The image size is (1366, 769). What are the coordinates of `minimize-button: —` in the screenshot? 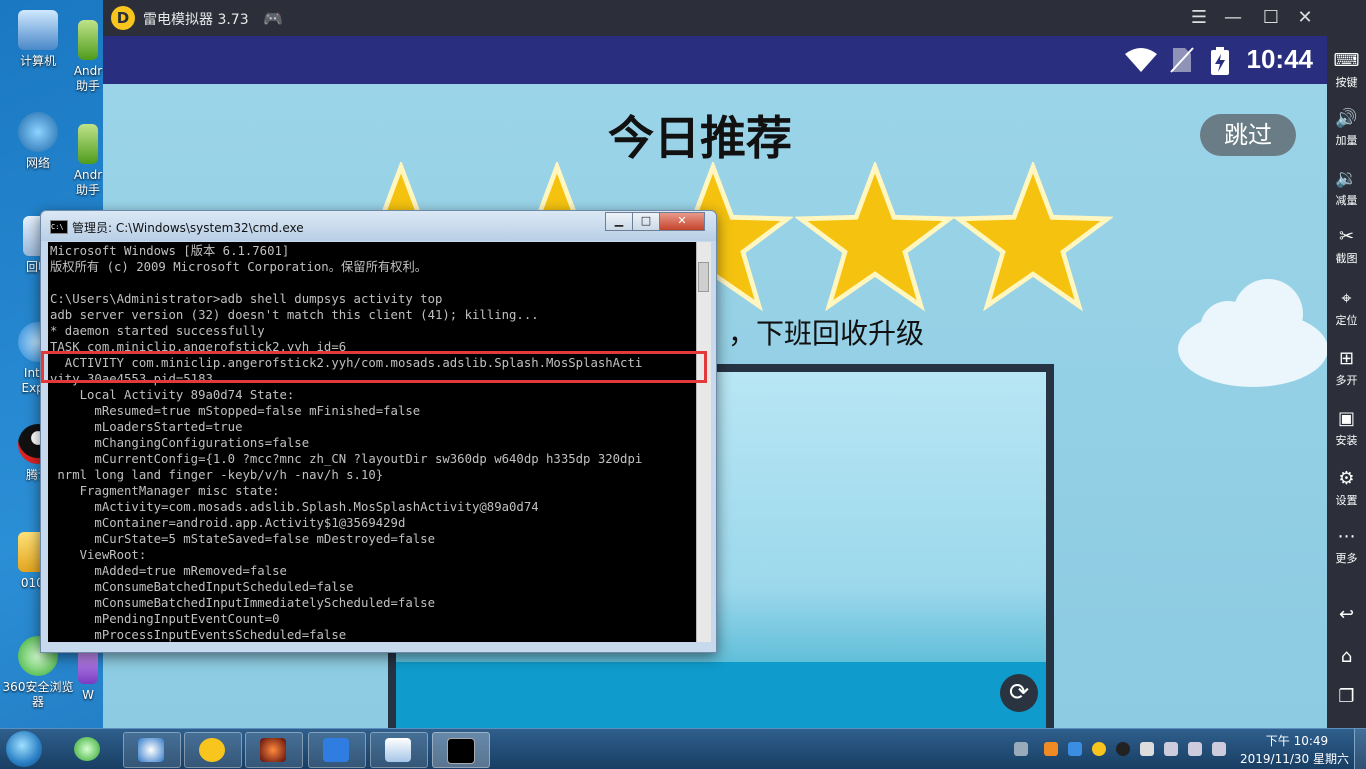 It's located at (1233, 18).